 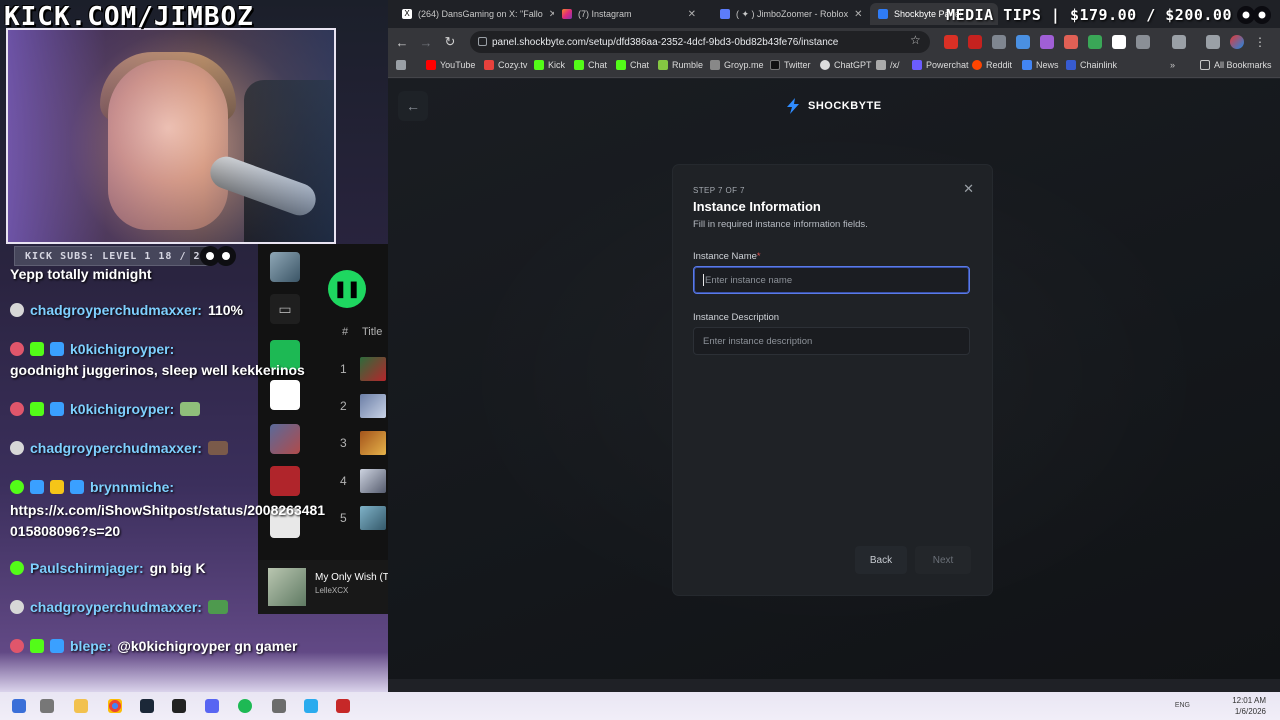 What do you see at coordinates (915, 40) in the screenshot?
I see `bookmark-star-icon: ☆` at bounding box center [915, 40].